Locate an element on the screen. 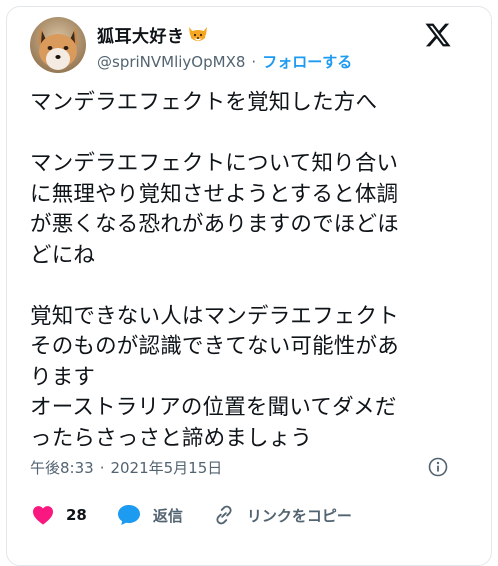  tweet-date: 2021年5月15日 is located at coordinates (166, 468).